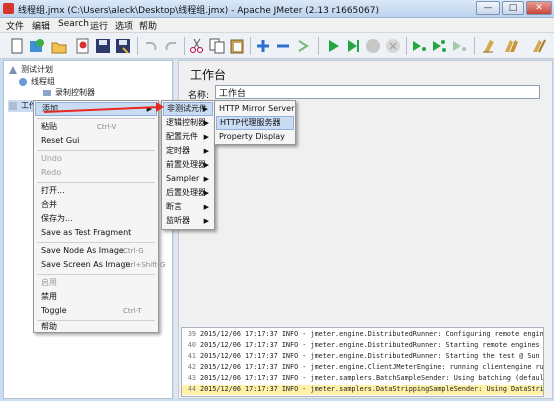  What do you see at coordinates (188, 137) in the screenshot?
I see `menu-item-config-element: 配置元件 ▶` at bounding box center [188, 137].